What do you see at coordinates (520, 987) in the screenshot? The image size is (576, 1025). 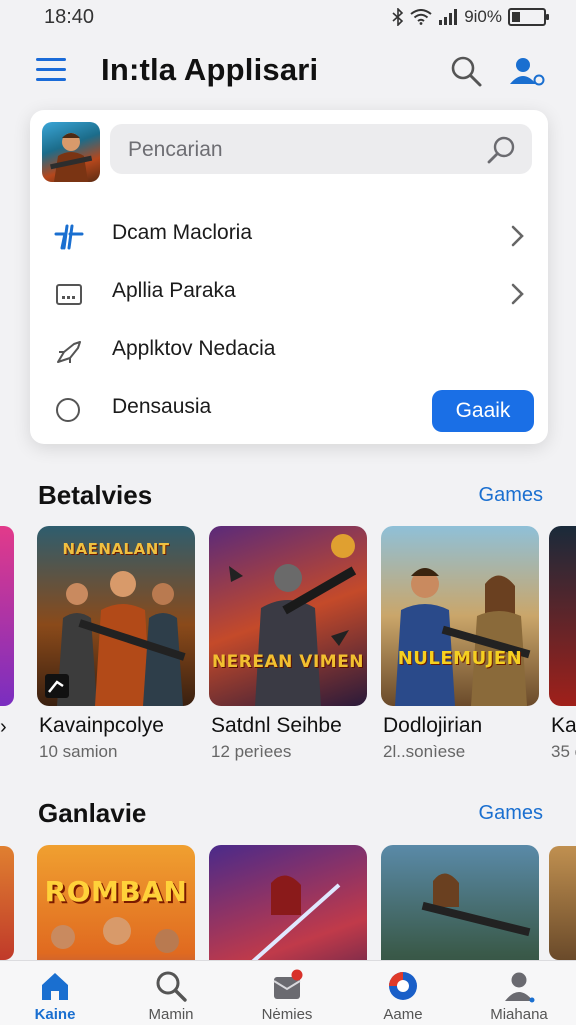 I see `user-icon` at bounding box center [520, 987].